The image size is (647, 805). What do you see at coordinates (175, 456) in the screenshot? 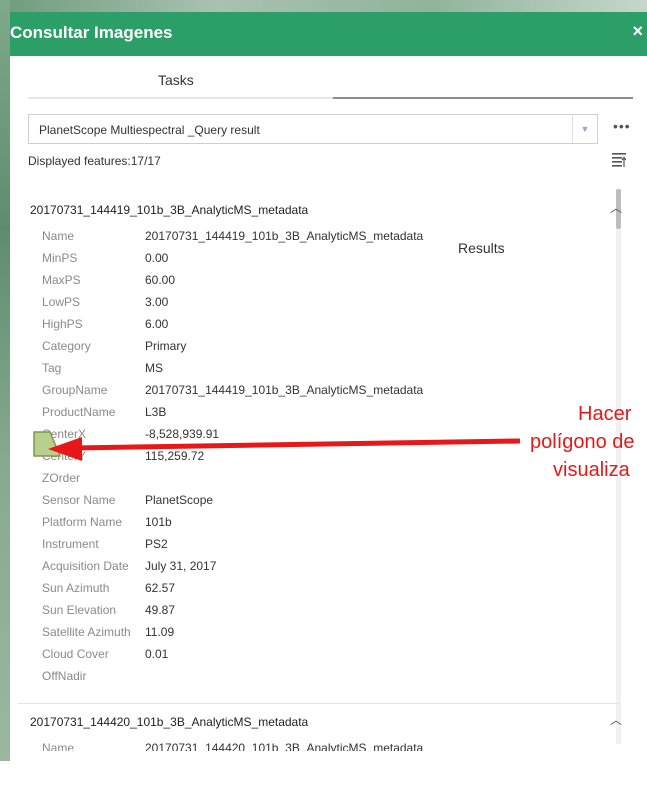
I see `attribute-value: 115,259.72` at bounding box center [175, 456].